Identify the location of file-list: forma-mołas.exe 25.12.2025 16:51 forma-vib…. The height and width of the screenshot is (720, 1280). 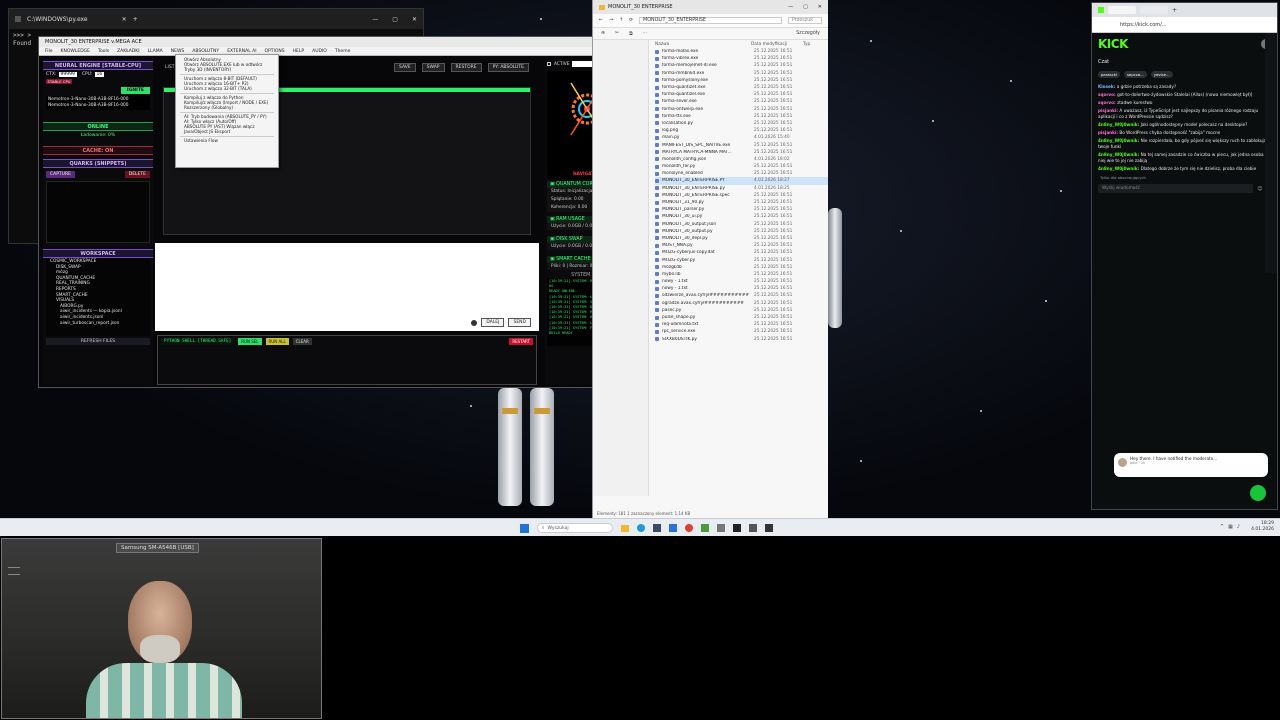
(741, 195).